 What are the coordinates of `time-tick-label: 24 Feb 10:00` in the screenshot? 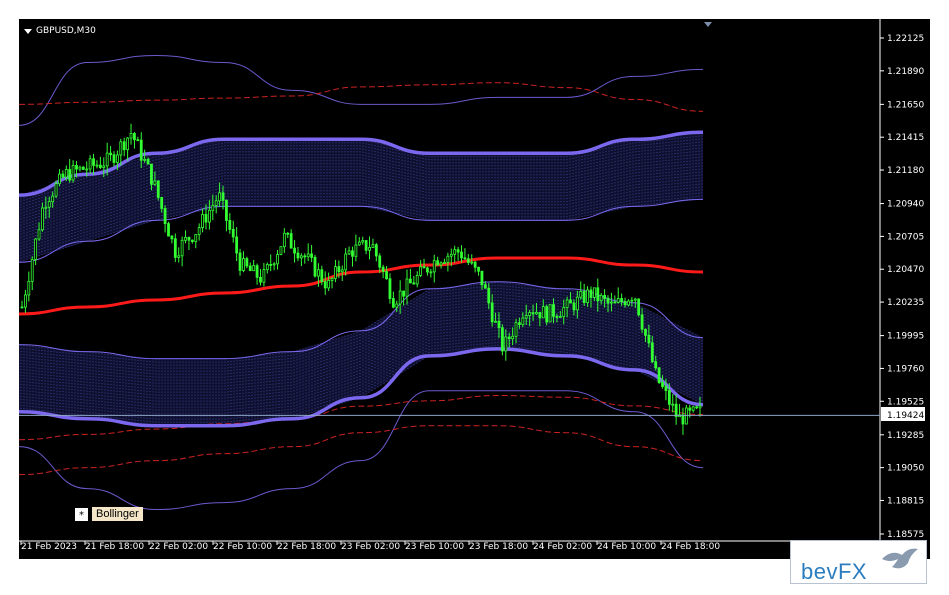 It's located at (626, 547).